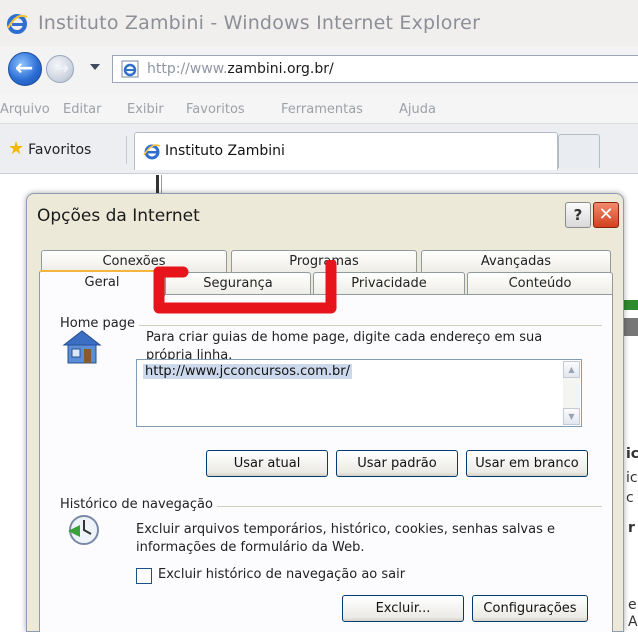 The height and width of the screenshot is (632, 638). Describe the element at coordinates (346, 151) in the screenshot. I see `browser-tab-active: Instituto Zambini` at that location.